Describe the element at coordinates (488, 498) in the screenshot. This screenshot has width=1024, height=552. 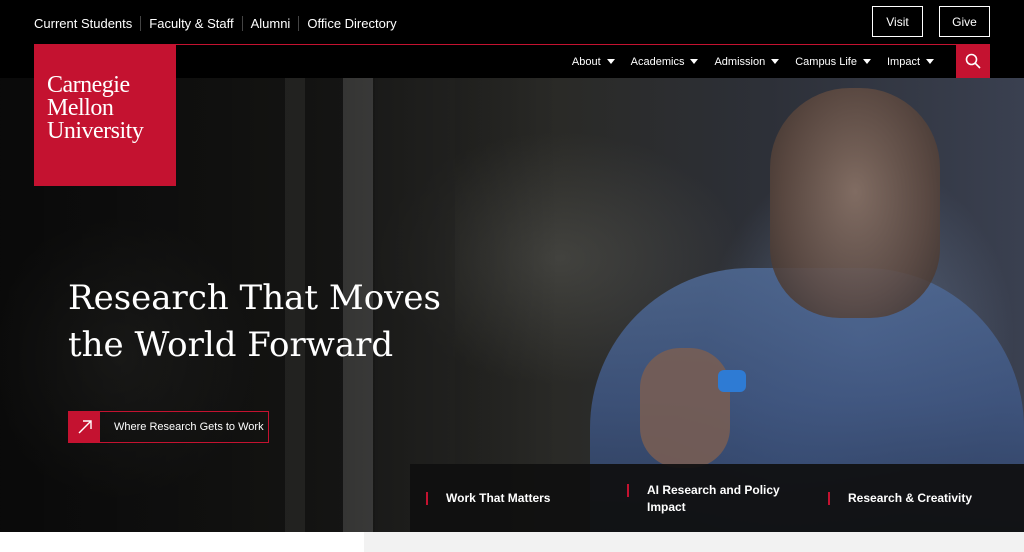
I see `tab-work-that-matters: Work That Matters` at that location.